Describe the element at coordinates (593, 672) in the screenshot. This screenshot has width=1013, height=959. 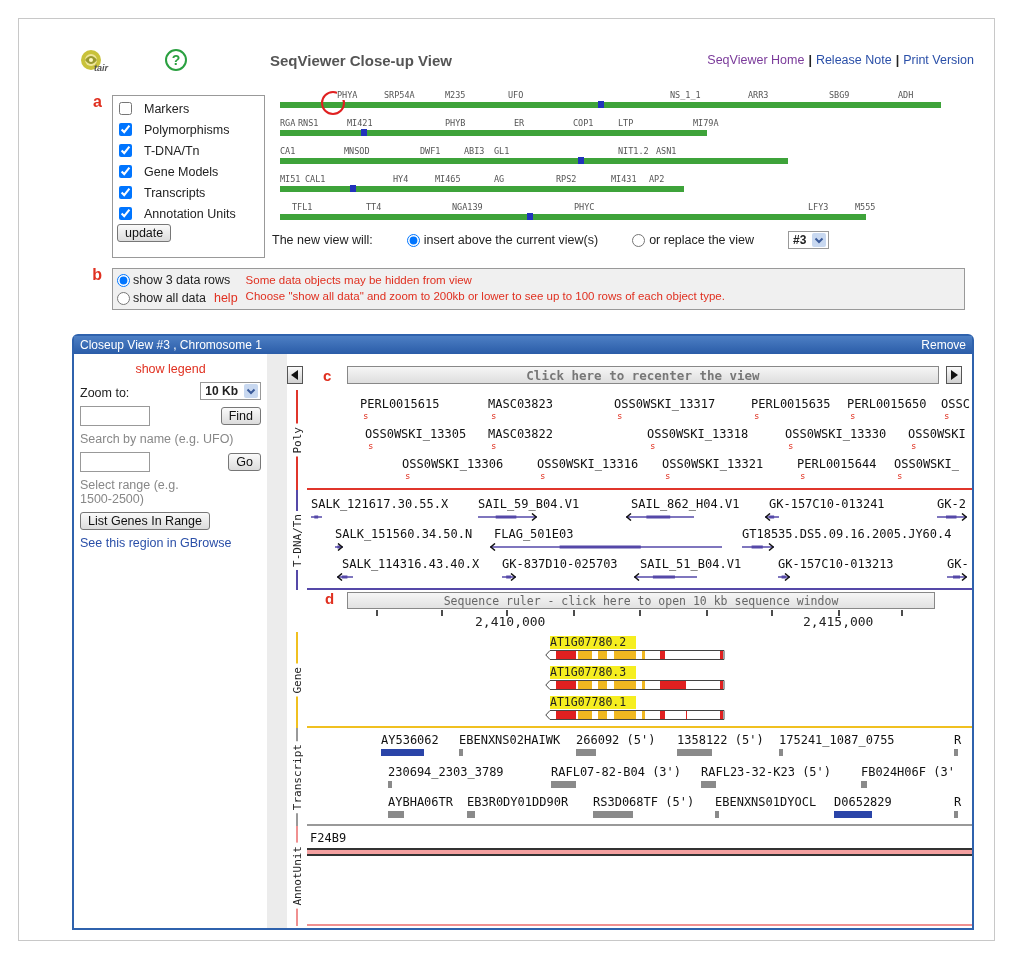
I see `gene-label: AT1G07780.3` at that location.